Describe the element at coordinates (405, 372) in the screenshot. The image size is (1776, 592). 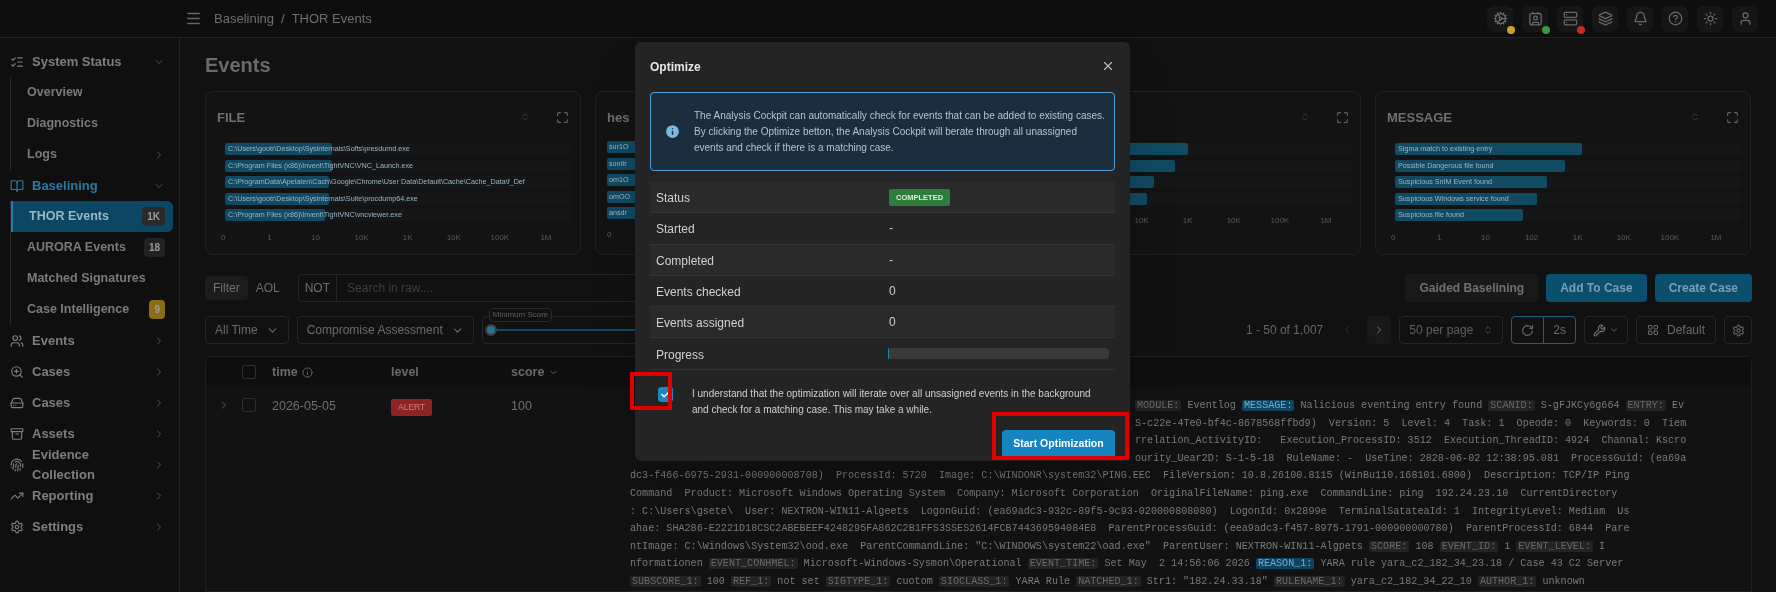
I see `column-header: level` at that location.